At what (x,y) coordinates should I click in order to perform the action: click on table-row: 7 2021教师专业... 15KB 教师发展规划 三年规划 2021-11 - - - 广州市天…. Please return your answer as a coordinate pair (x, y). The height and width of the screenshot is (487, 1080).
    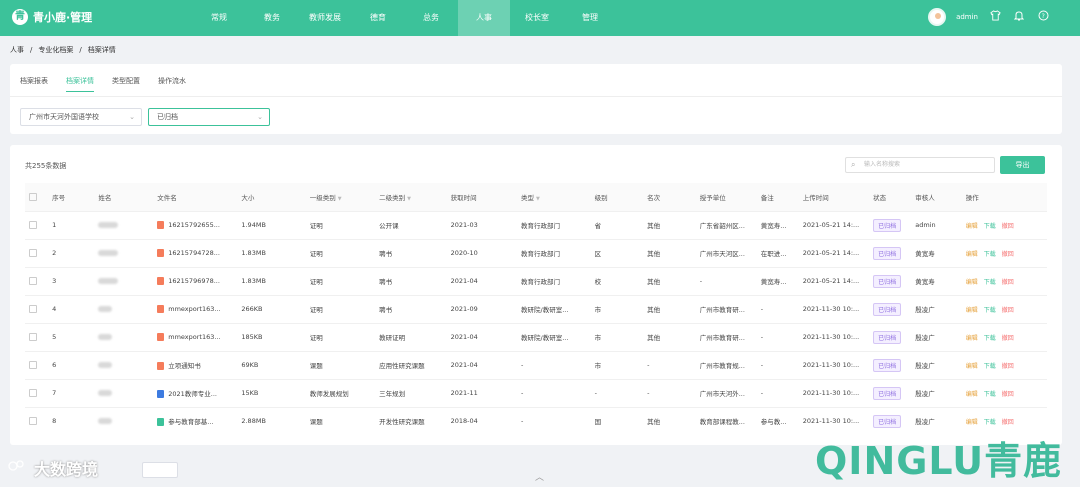
    Looking at the image, I should click on (536, 393).